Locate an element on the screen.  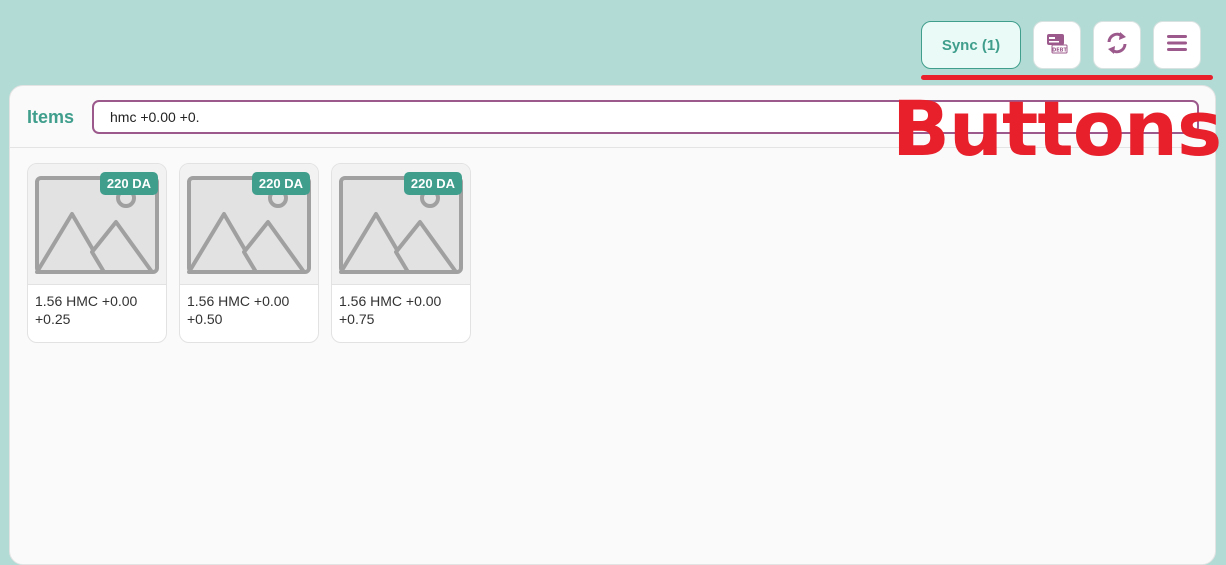
debt-card-icon: DEBT is located at coordinates (1057, 45).